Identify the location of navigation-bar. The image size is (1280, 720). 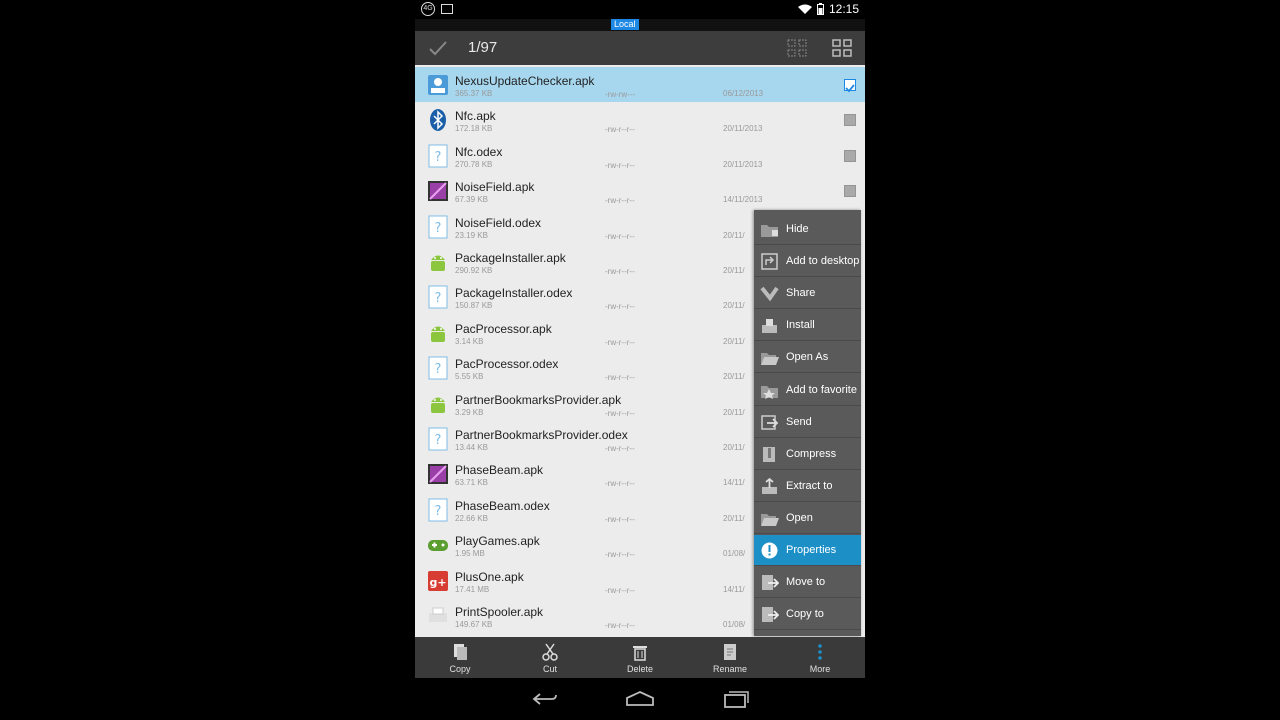
(640, 699).